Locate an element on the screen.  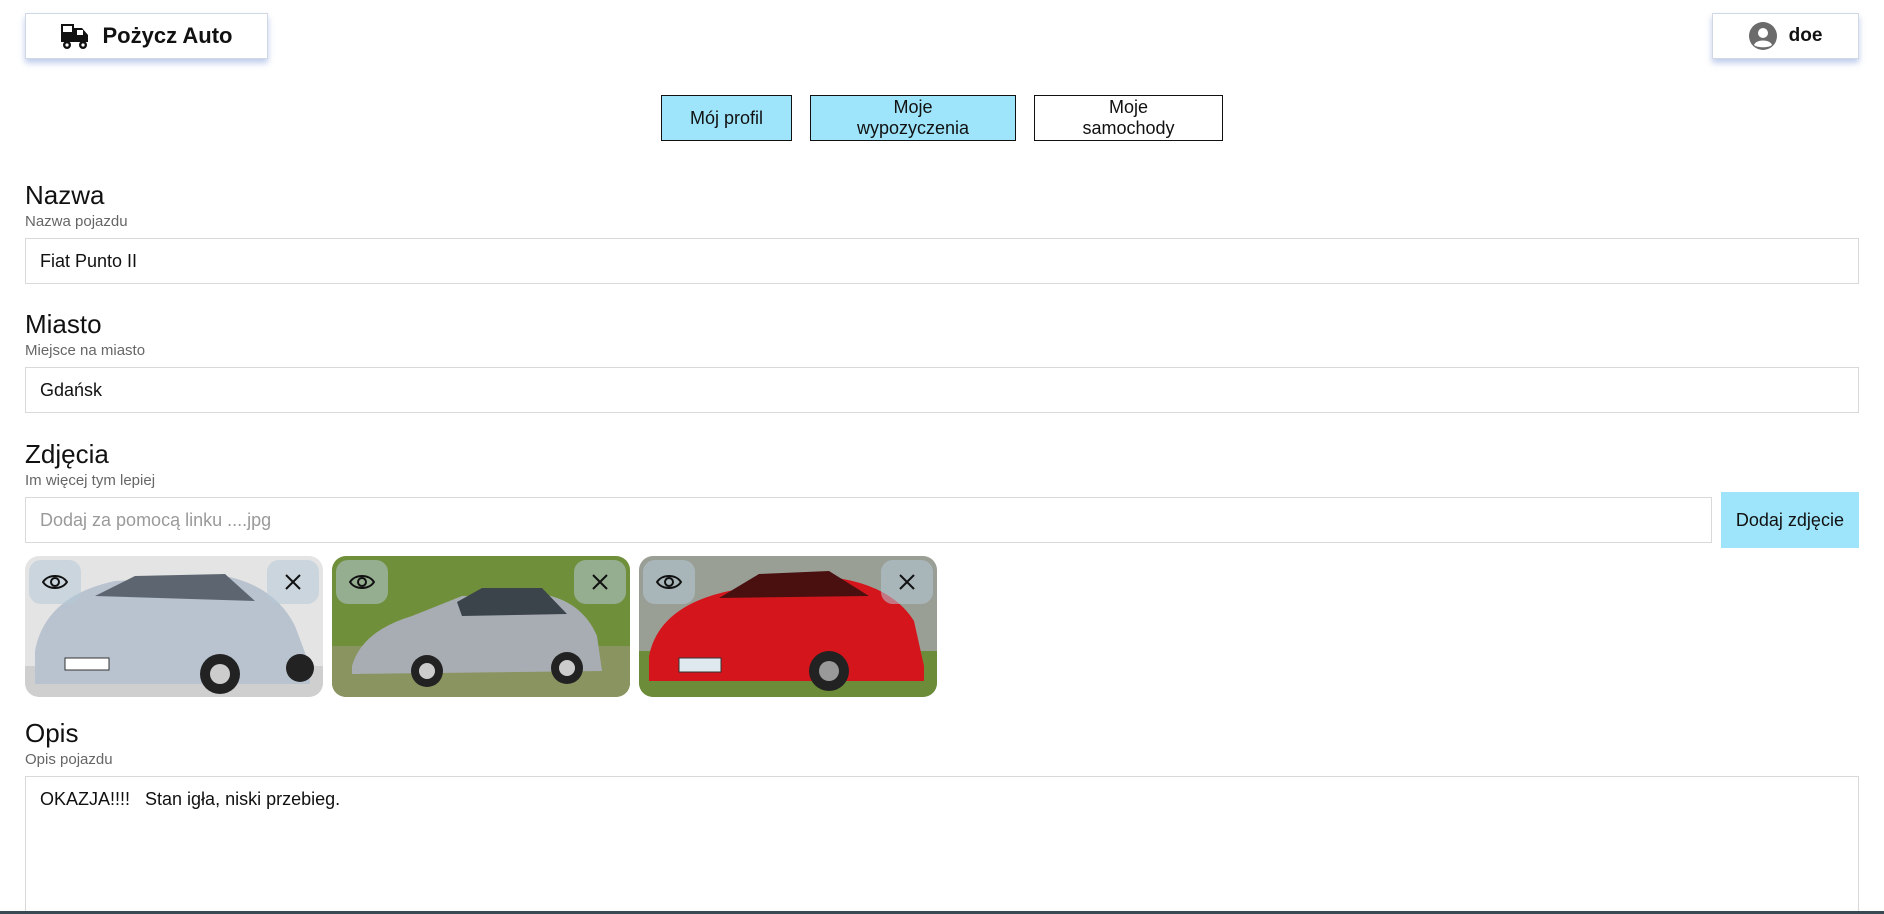
photos-heading: Zdjęcia is located at coordinates (67, 454).